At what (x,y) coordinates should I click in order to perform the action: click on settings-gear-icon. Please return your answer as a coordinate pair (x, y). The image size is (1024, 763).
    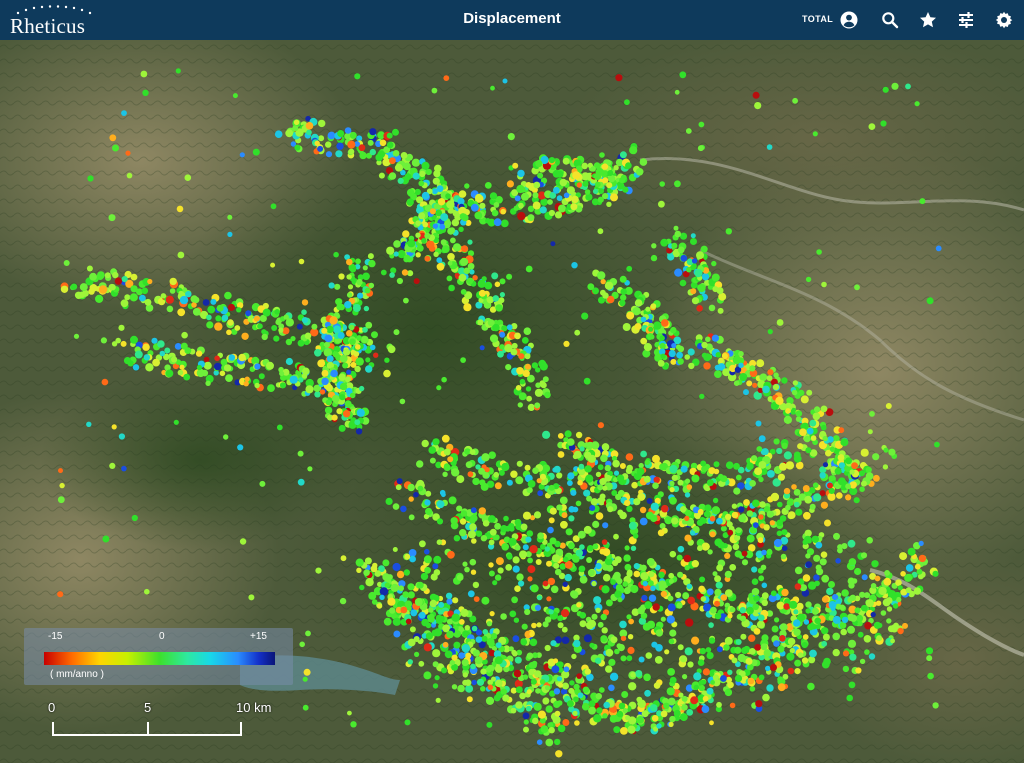
    Looking at the image, I should click on (1004, 20).